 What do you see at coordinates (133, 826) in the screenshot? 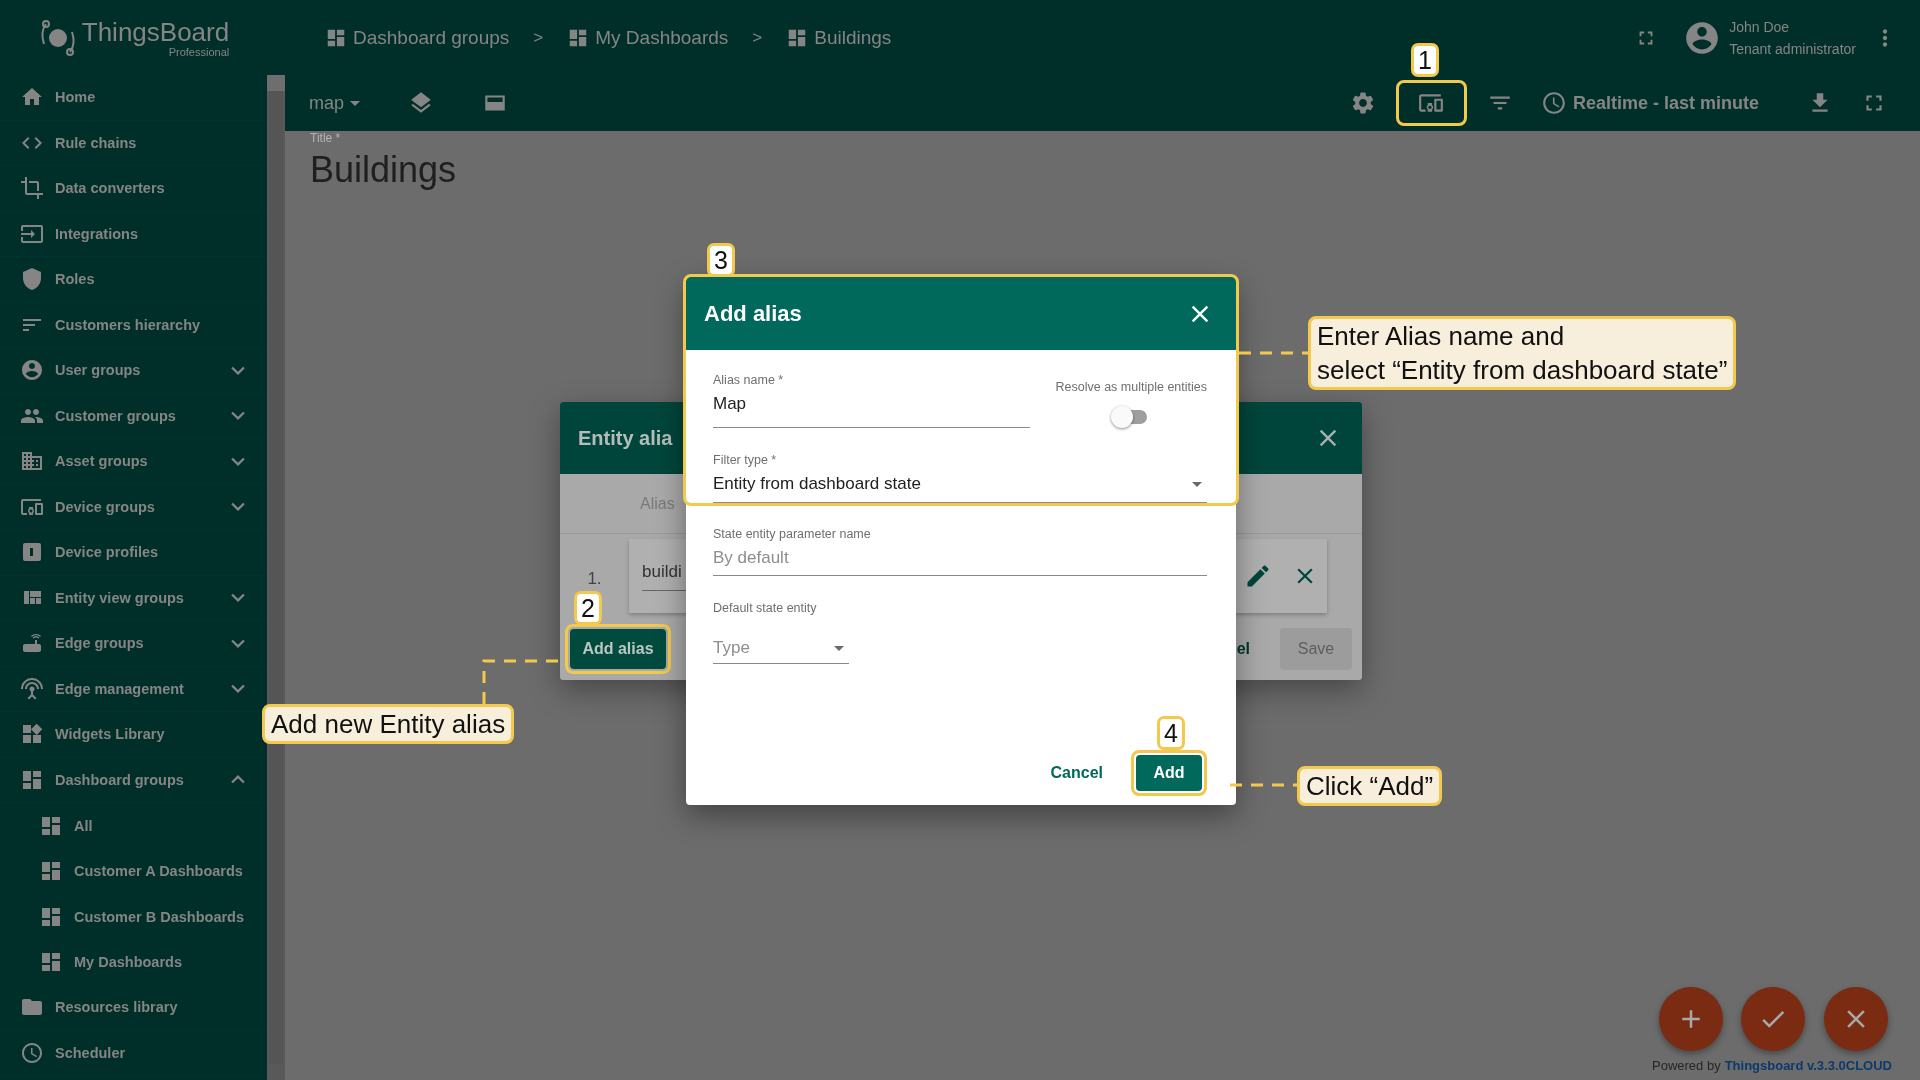
I see `sidebar-subitem: All` at bounding box center [133, 826].